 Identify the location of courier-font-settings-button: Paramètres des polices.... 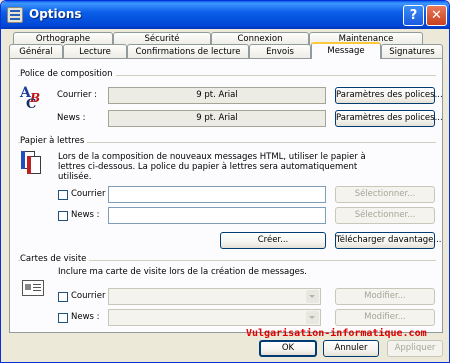
(389, 95).